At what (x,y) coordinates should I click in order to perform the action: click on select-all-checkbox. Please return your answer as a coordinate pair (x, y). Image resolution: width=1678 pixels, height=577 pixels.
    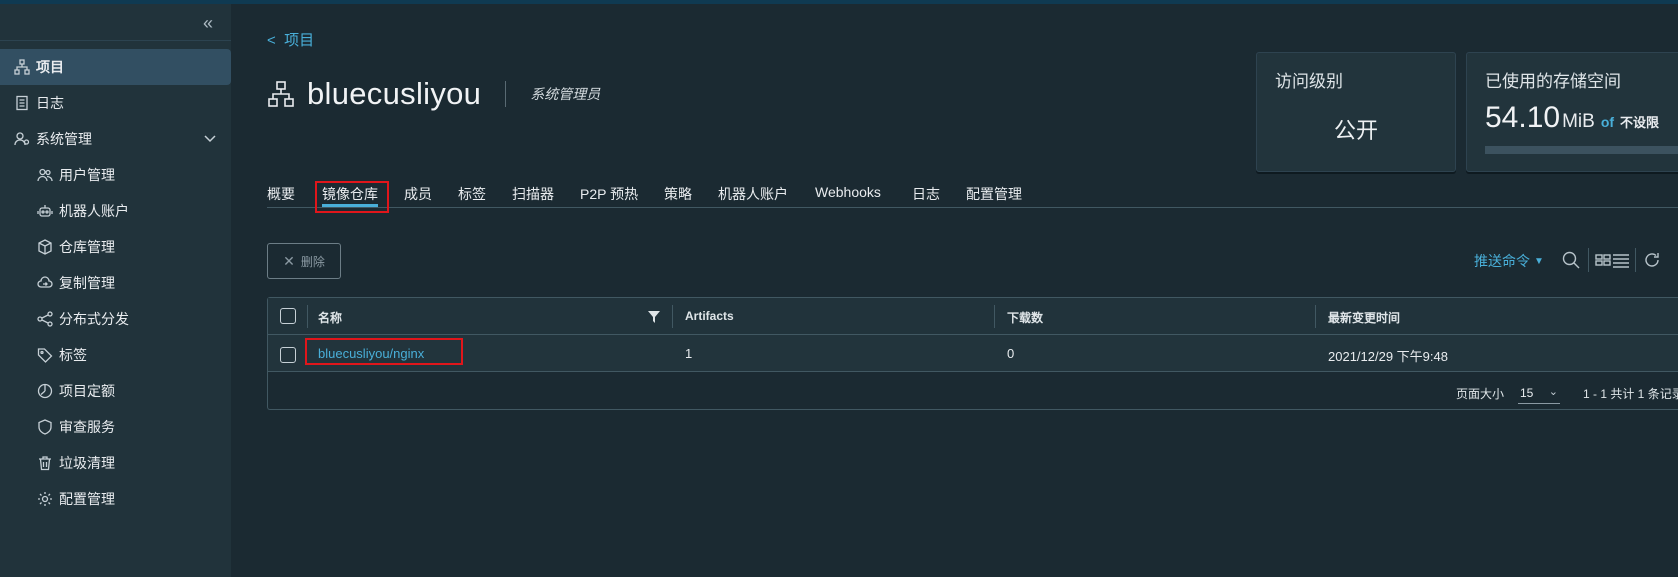
    Looking at the image, I should click on (288, 316).